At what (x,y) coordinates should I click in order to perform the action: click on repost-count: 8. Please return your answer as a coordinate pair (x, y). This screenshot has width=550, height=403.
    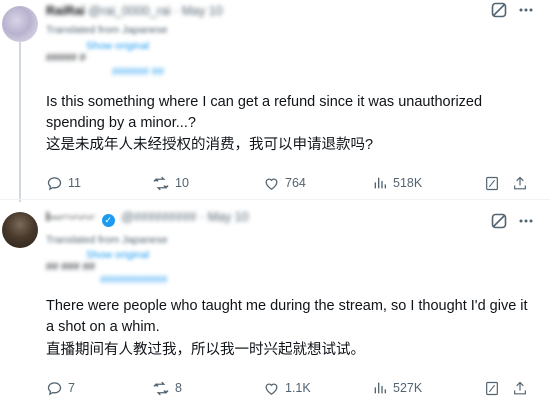
    Looking at the image, I should click on (178, 388).